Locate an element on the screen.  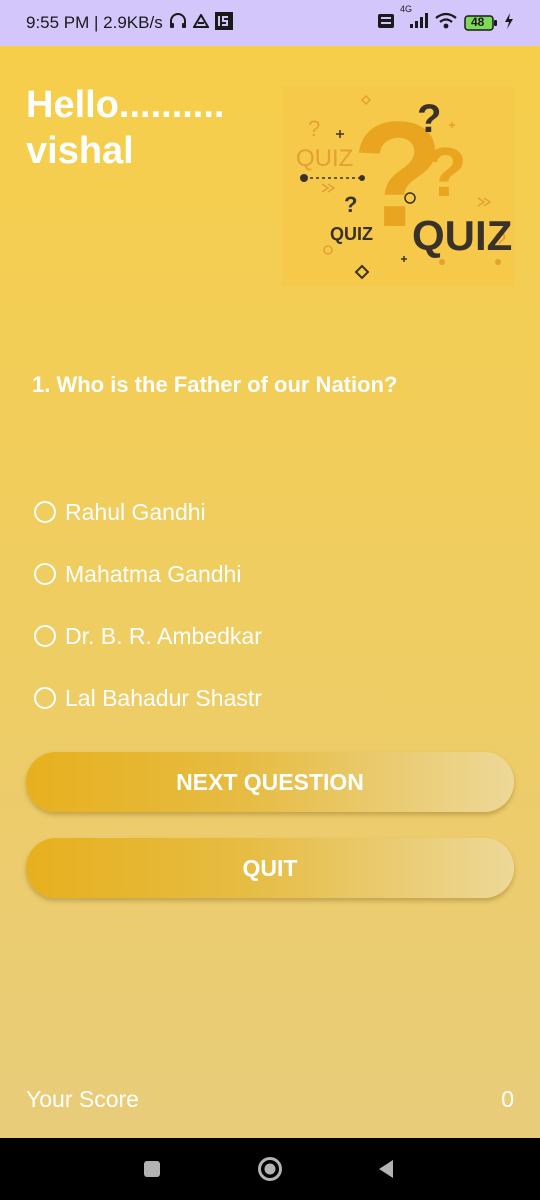
back-nav-icon is located at coordinates (386, 1169).